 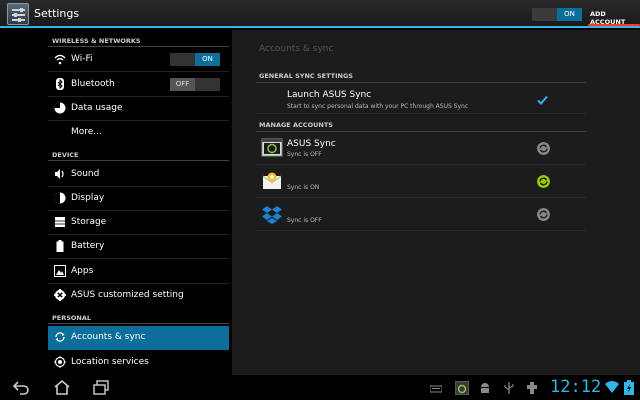 I want to click on wifi-status-icon, so click(x=612, y=387).